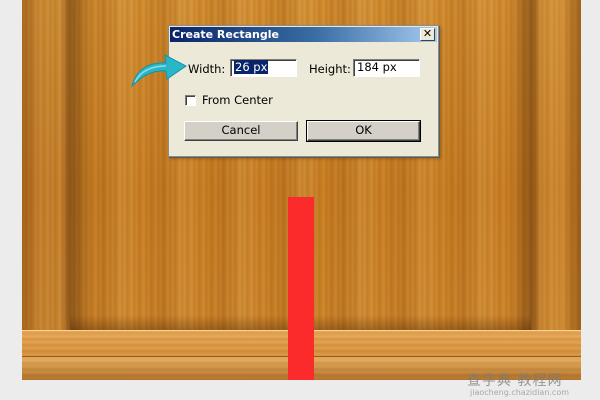 This screenshot has height=400, width=600. I want to click on cabinet-frame-right, so click(556, 170).